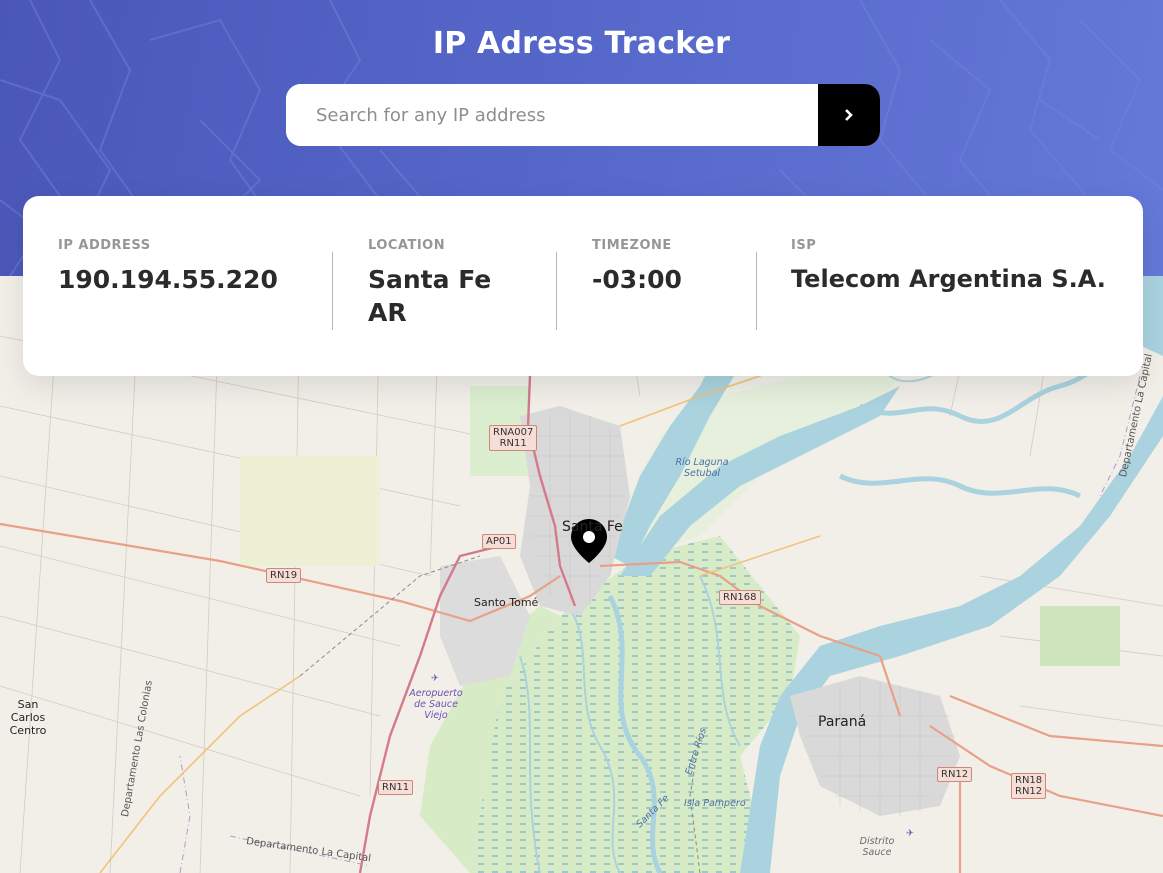  I want to click on road-shield-line: RNA007, so click(513, 432).